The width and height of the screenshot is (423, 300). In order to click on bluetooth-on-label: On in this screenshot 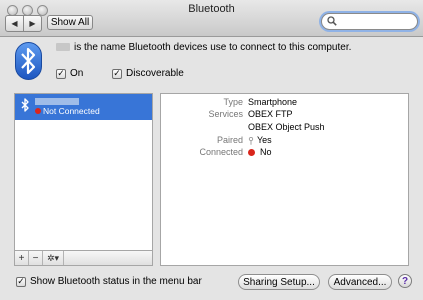, I will do `click(77, 73)`.